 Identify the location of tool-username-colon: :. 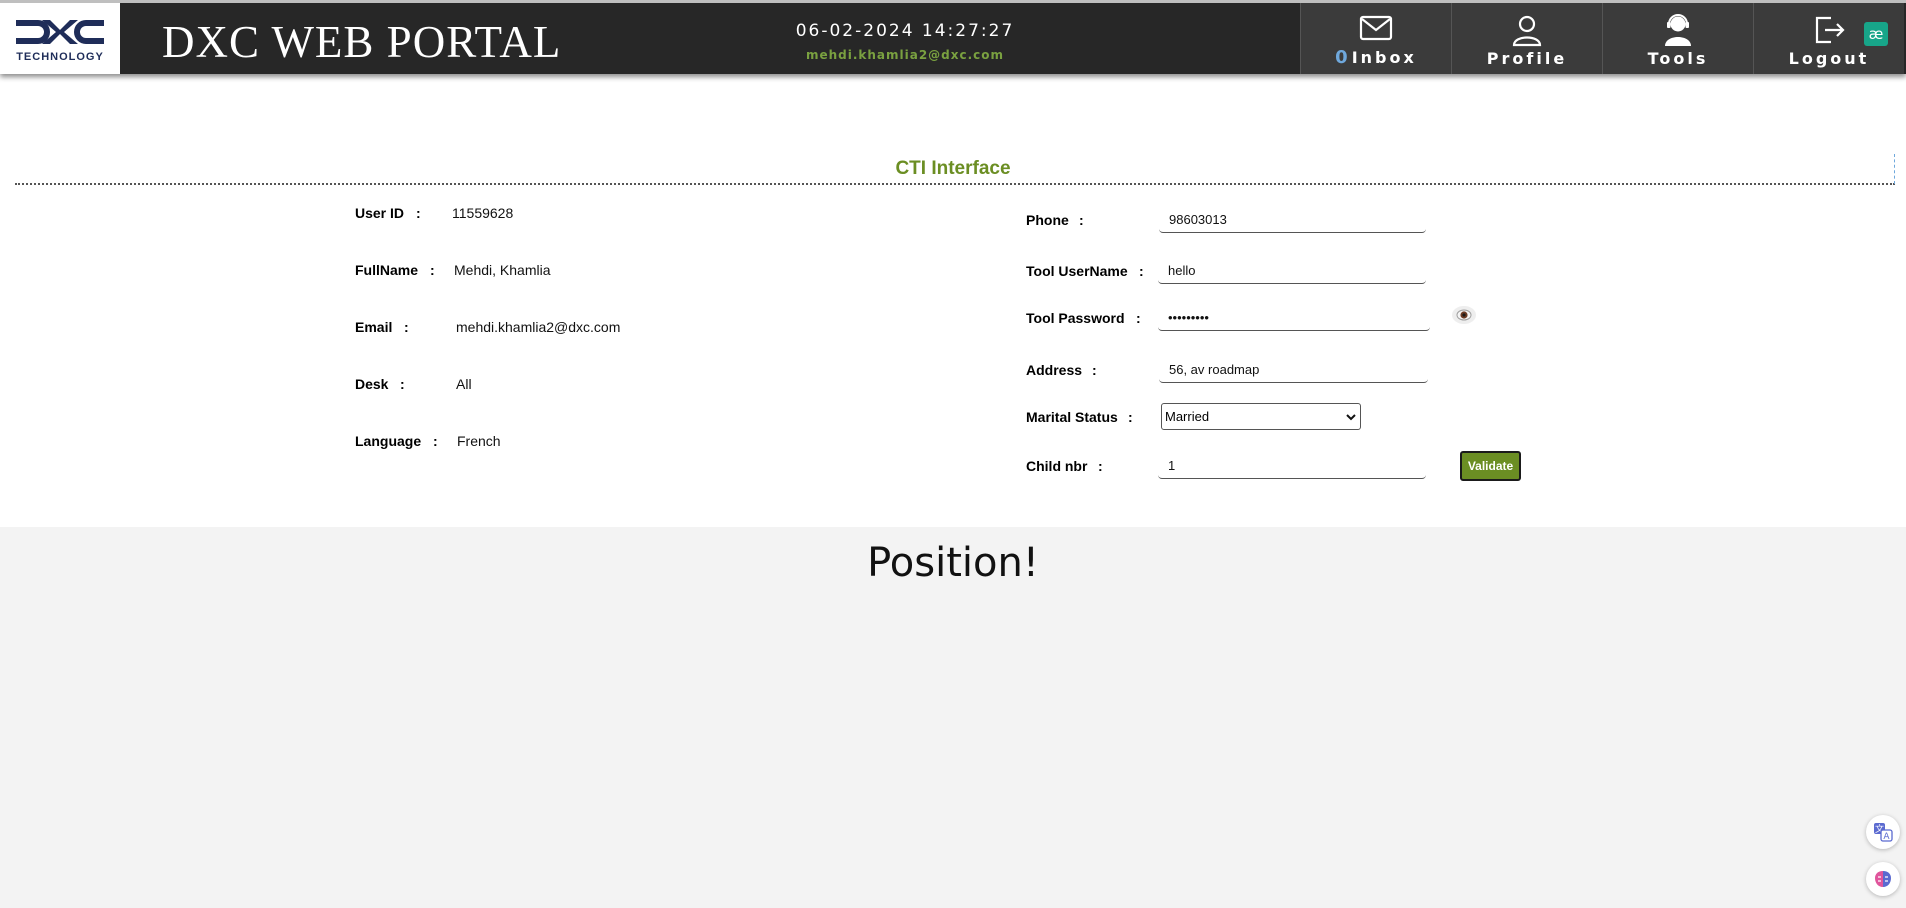
(1141, 271).